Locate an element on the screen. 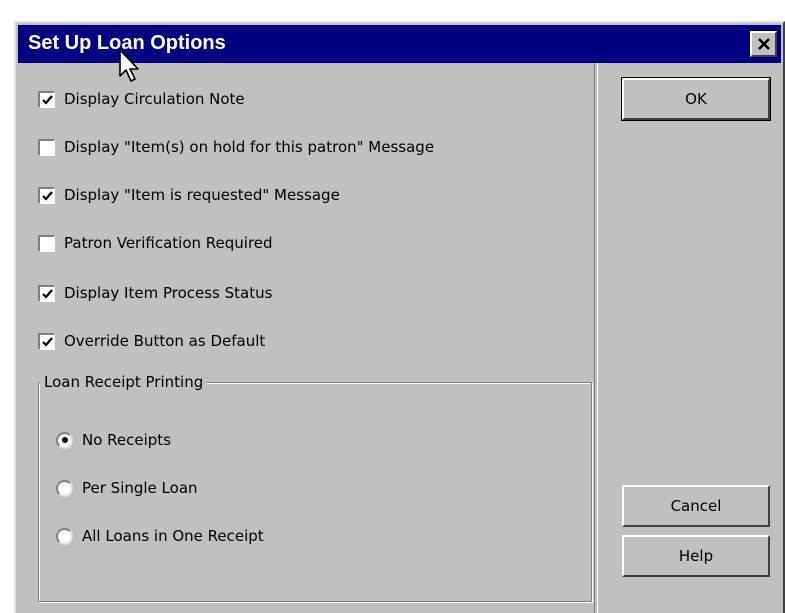 This screenshot has width=785, height=613. radio-dot-icon is located at coordinates (64, 440).